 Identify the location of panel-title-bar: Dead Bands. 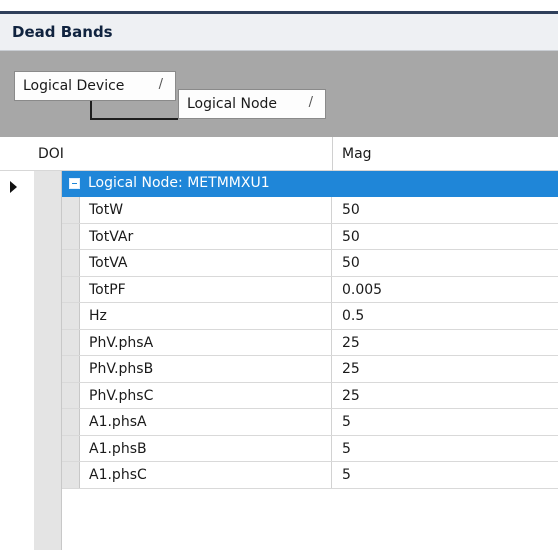
(279, 32).